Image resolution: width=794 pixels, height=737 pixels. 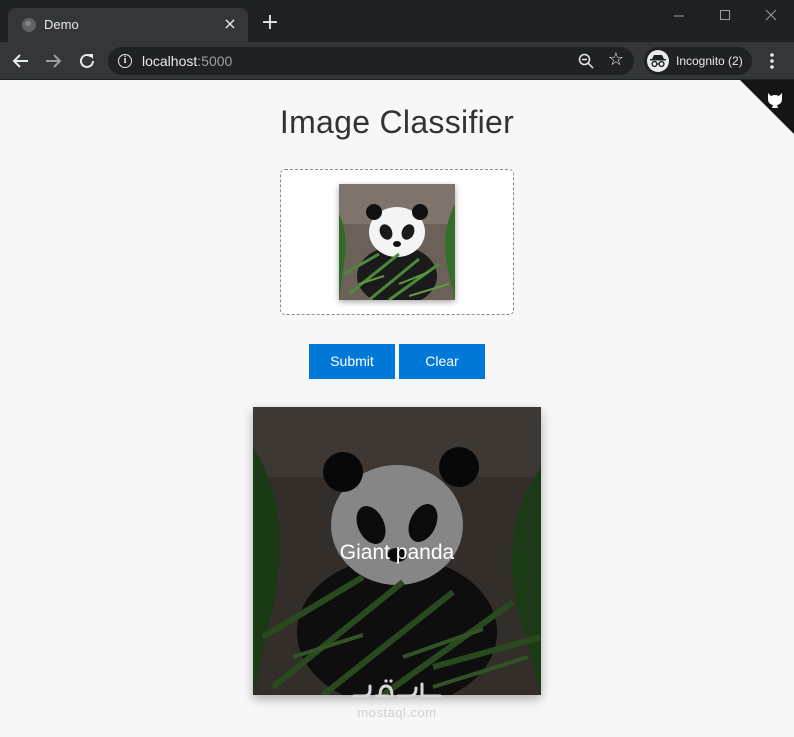 I want to click on minimize-icon, so click(x=679, y=16).